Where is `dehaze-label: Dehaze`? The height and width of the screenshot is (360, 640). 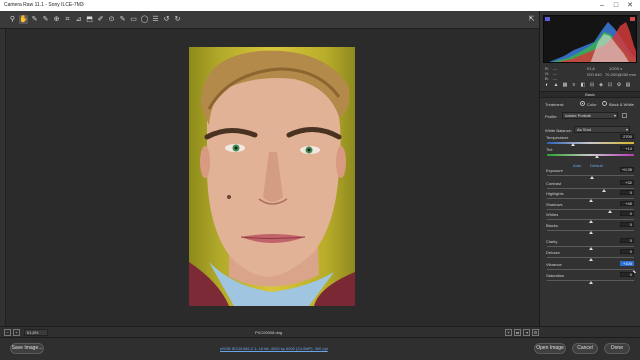 dehaze-label: Dehaze is located at coordinates (553, 252).